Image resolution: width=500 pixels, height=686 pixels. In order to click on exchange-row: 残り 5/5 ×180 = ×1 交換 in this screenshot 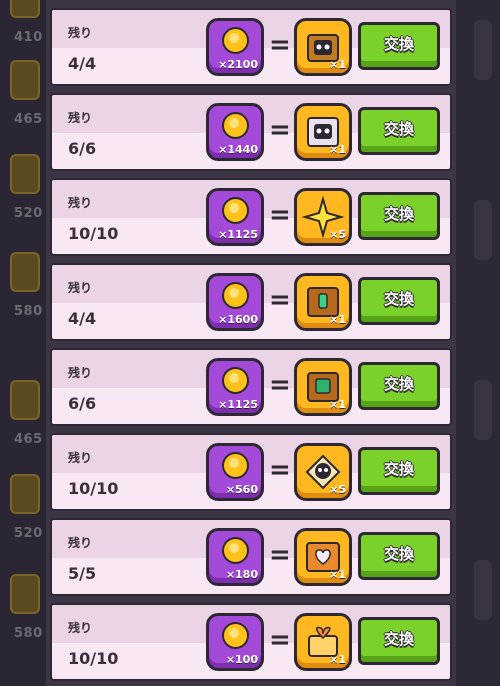, I will do `click(251, 557)`.